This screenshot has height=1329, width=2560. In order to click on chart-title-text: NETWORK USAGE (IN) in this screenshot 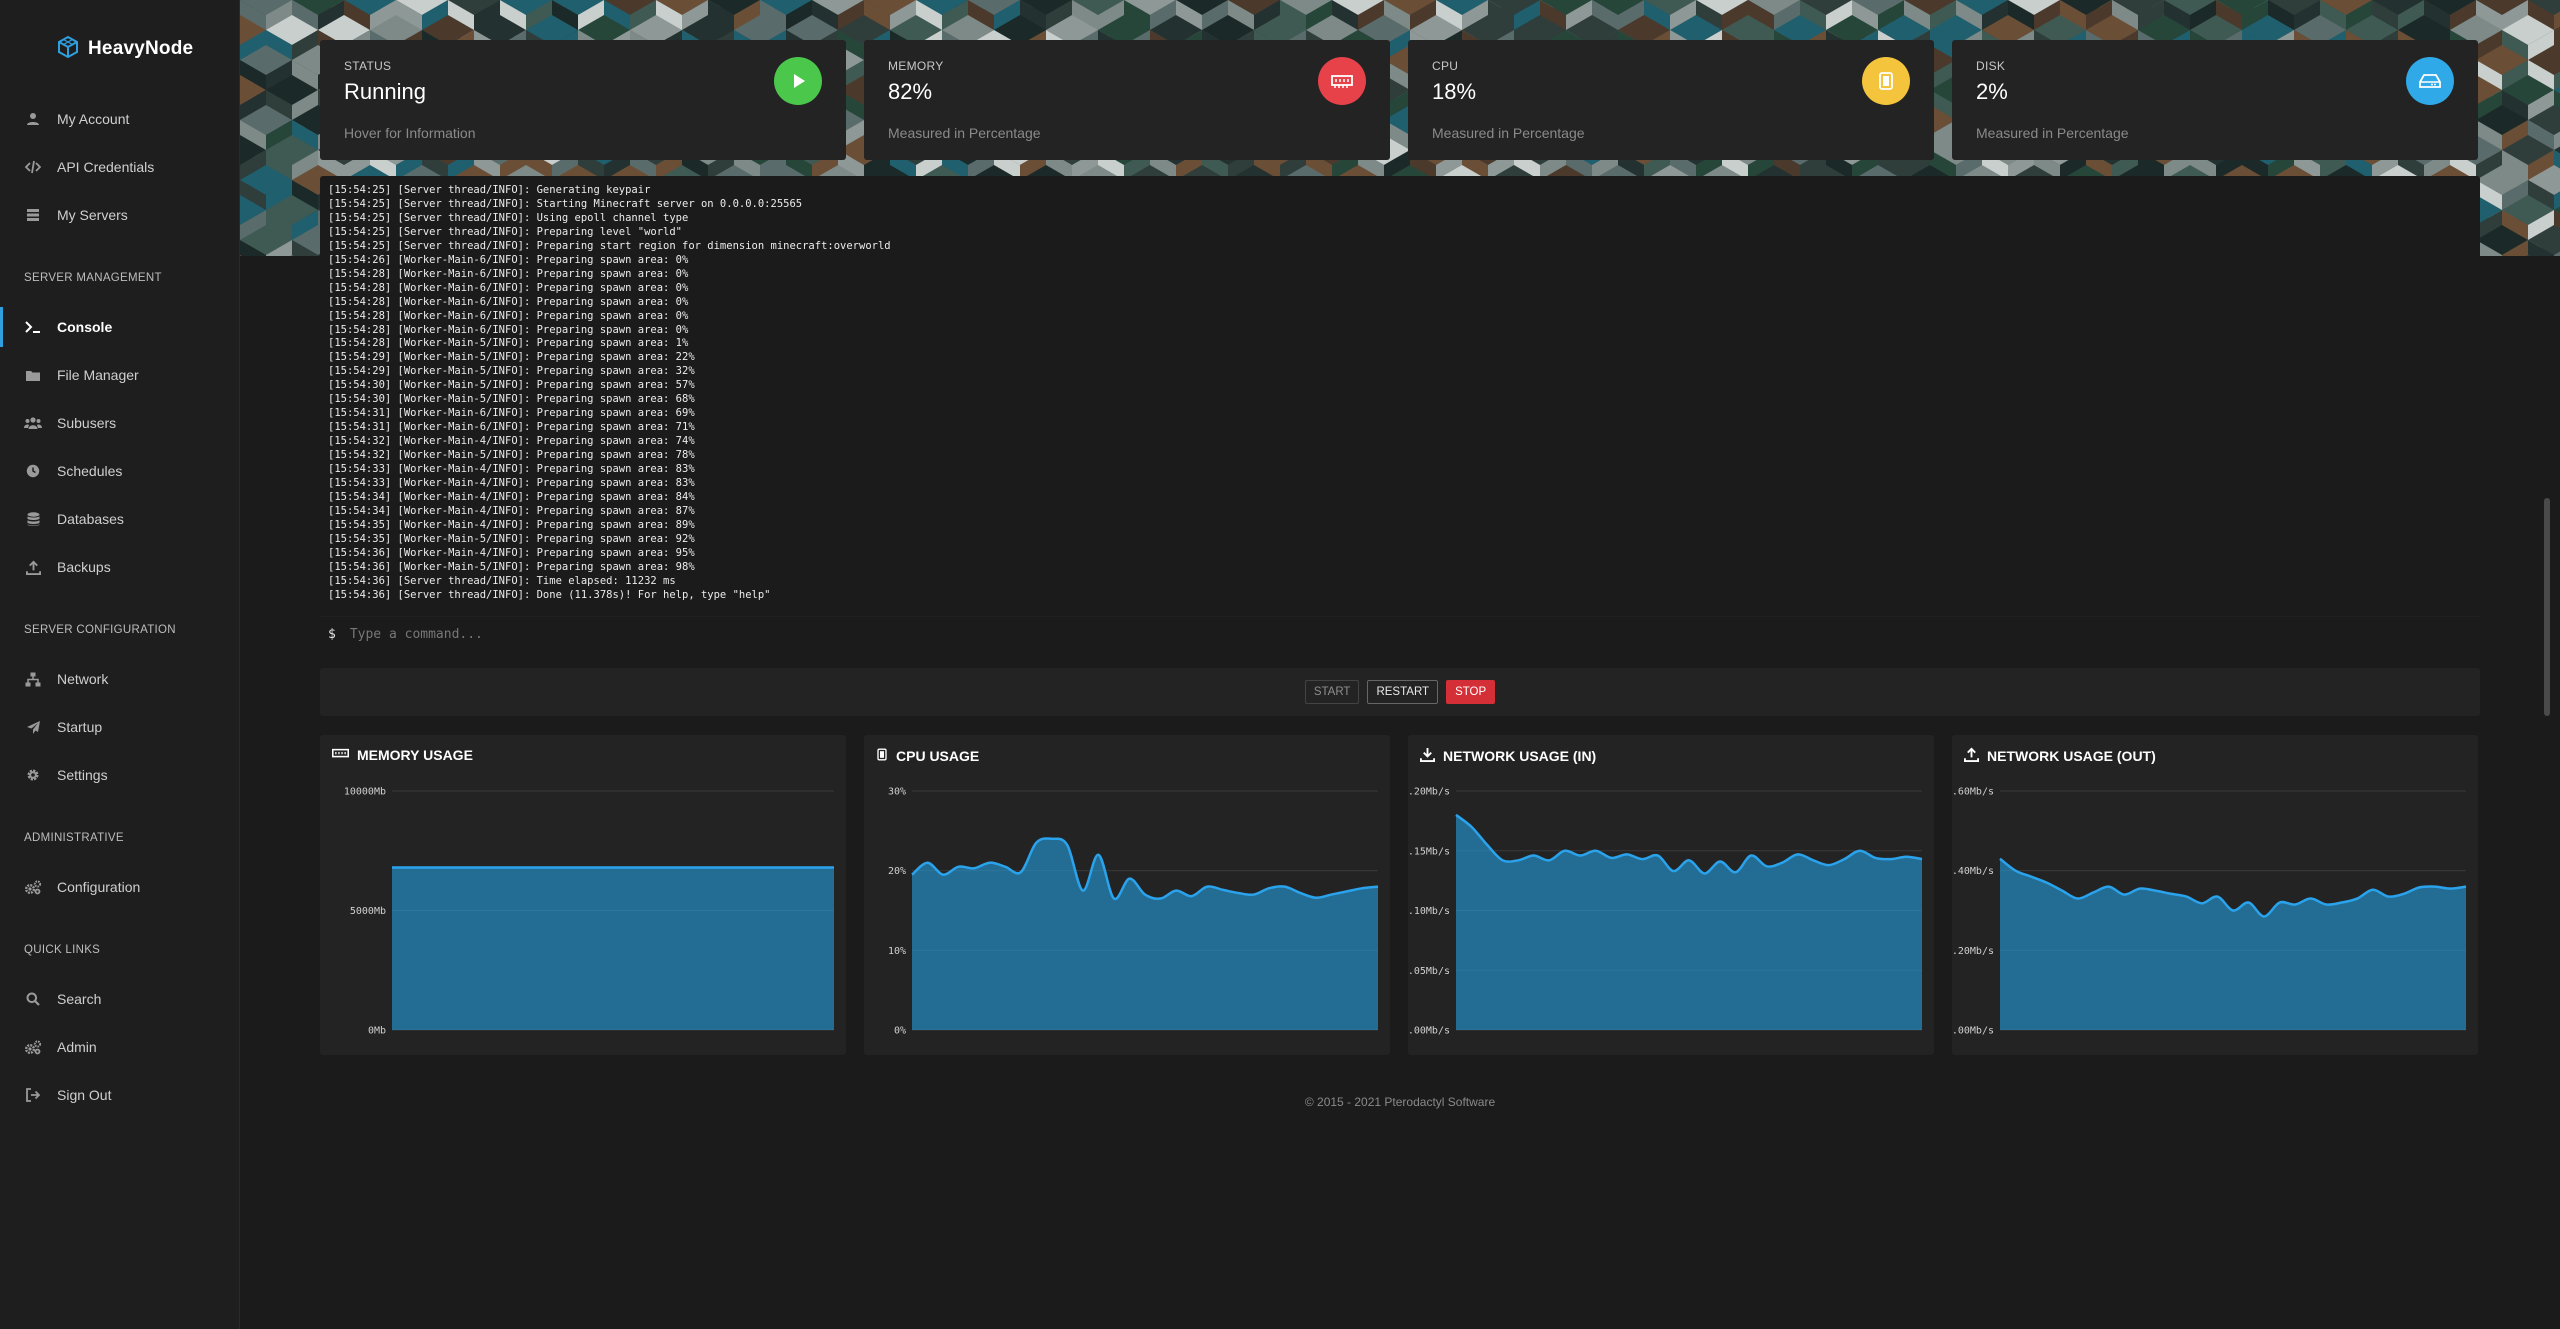, I will do `click(1520, 756)`.